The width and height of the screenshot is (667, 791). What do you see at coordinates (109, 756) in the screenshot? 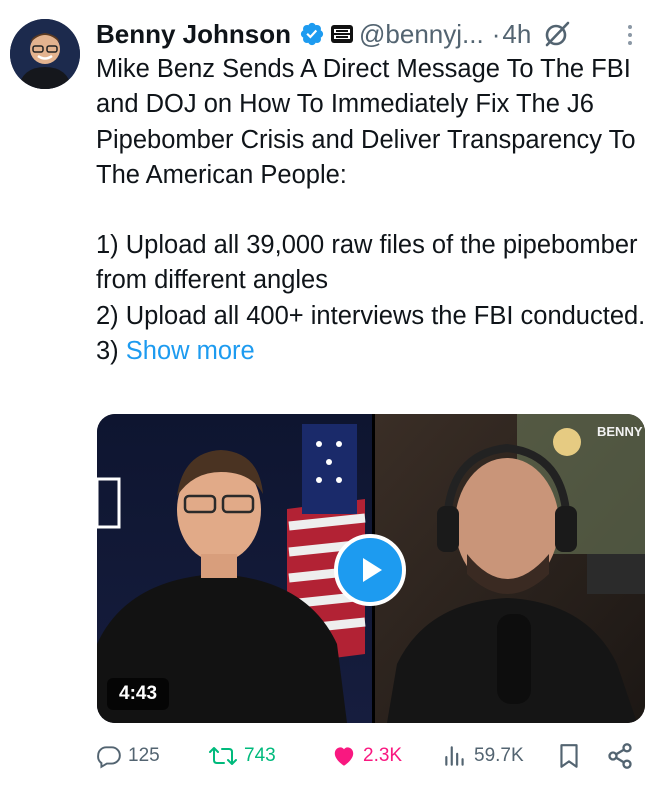
I see `reply-icon` at bounding box center [109, 756].